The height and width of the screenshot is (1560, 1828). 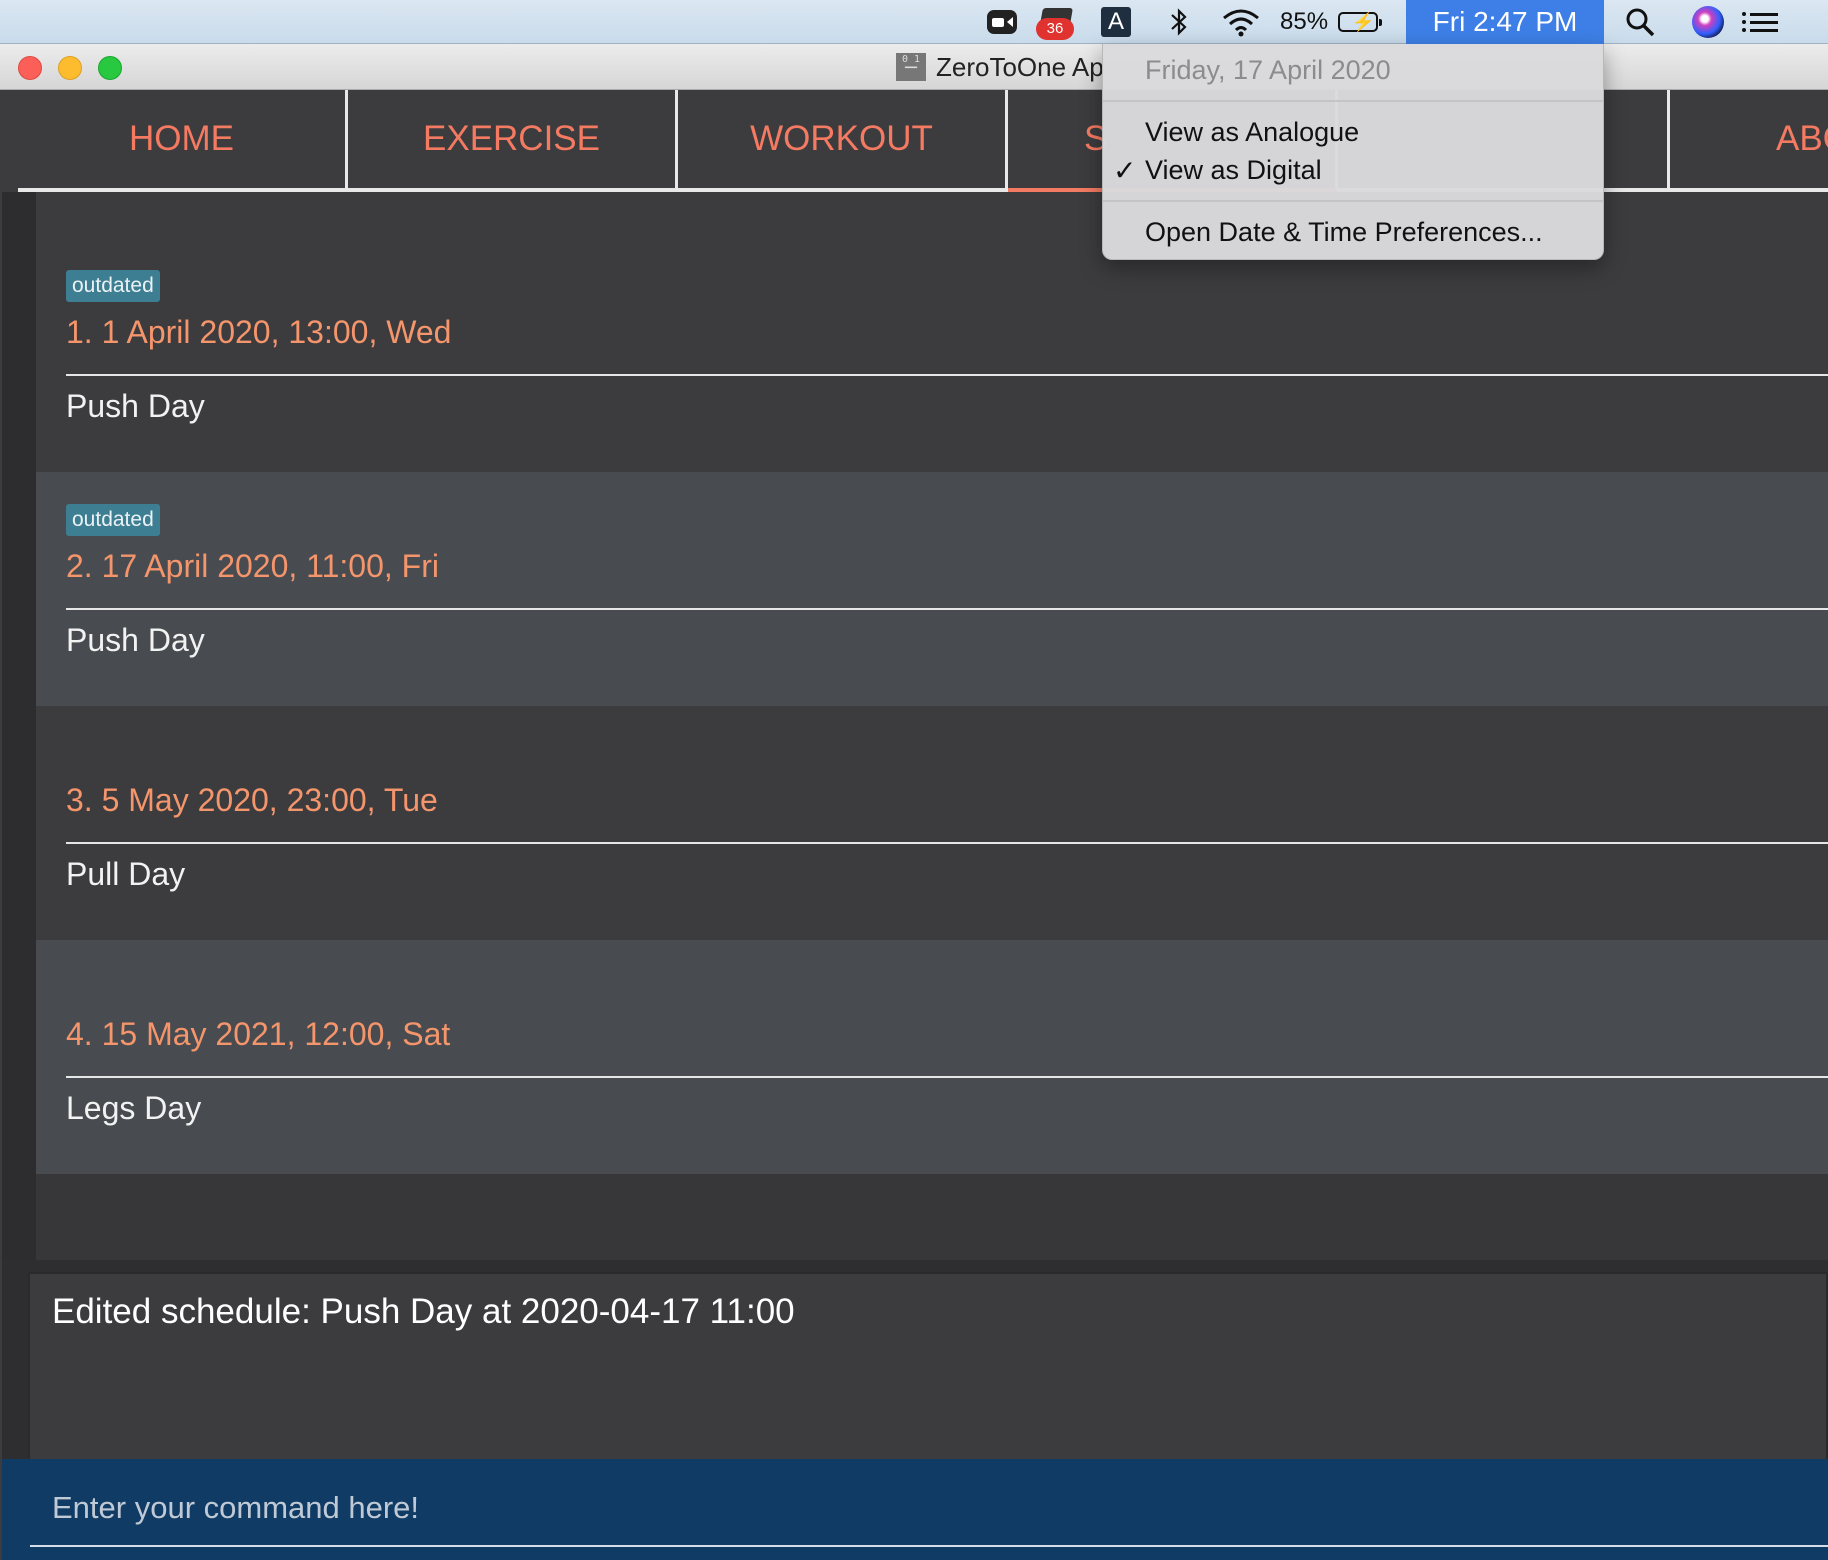 I want to click on siri-icon, so click(x=1708, y=22).